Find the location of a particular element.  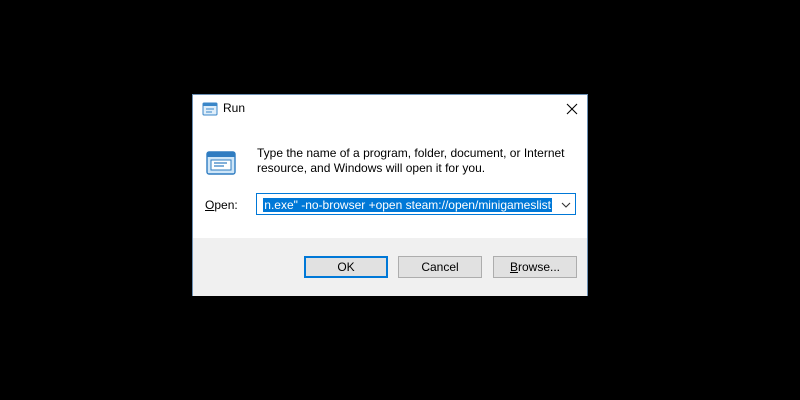

ok-button: OK is located at coordinates (346, 267).